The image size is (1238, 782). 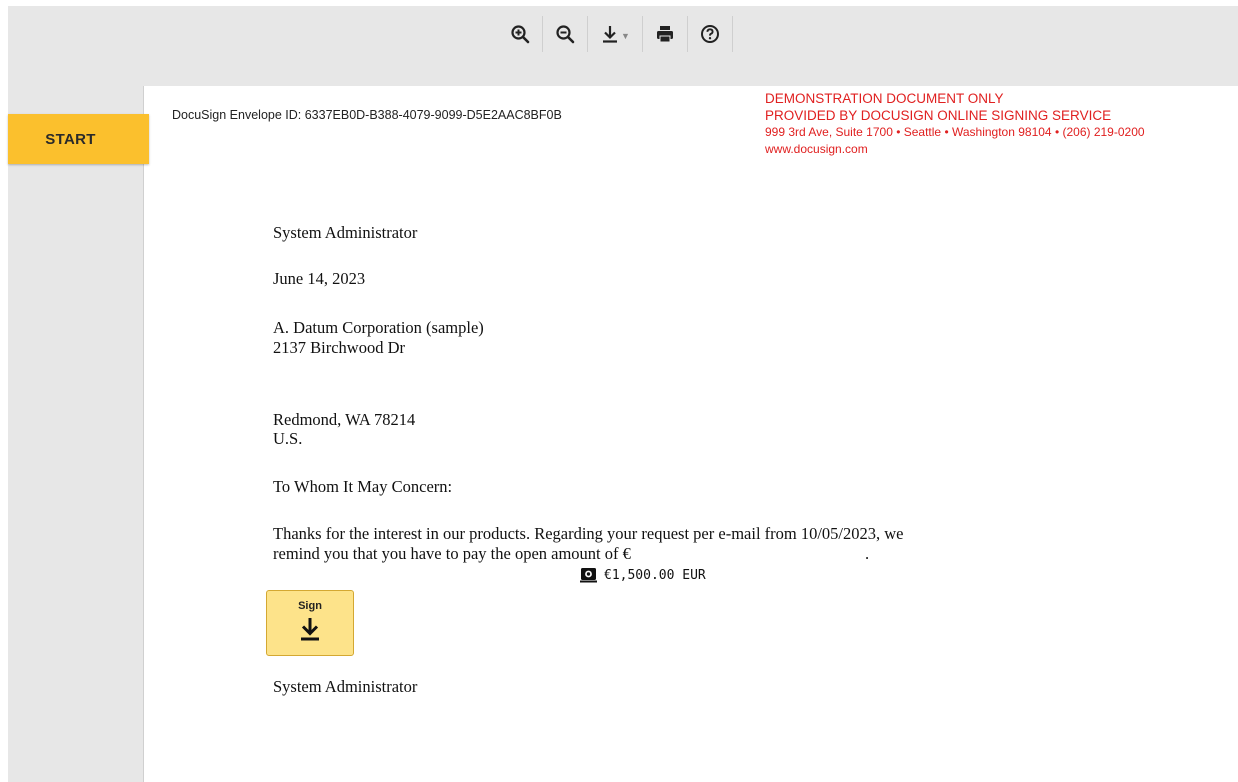 I want to click on zoom-in-icon, so click(x=520, y=34).